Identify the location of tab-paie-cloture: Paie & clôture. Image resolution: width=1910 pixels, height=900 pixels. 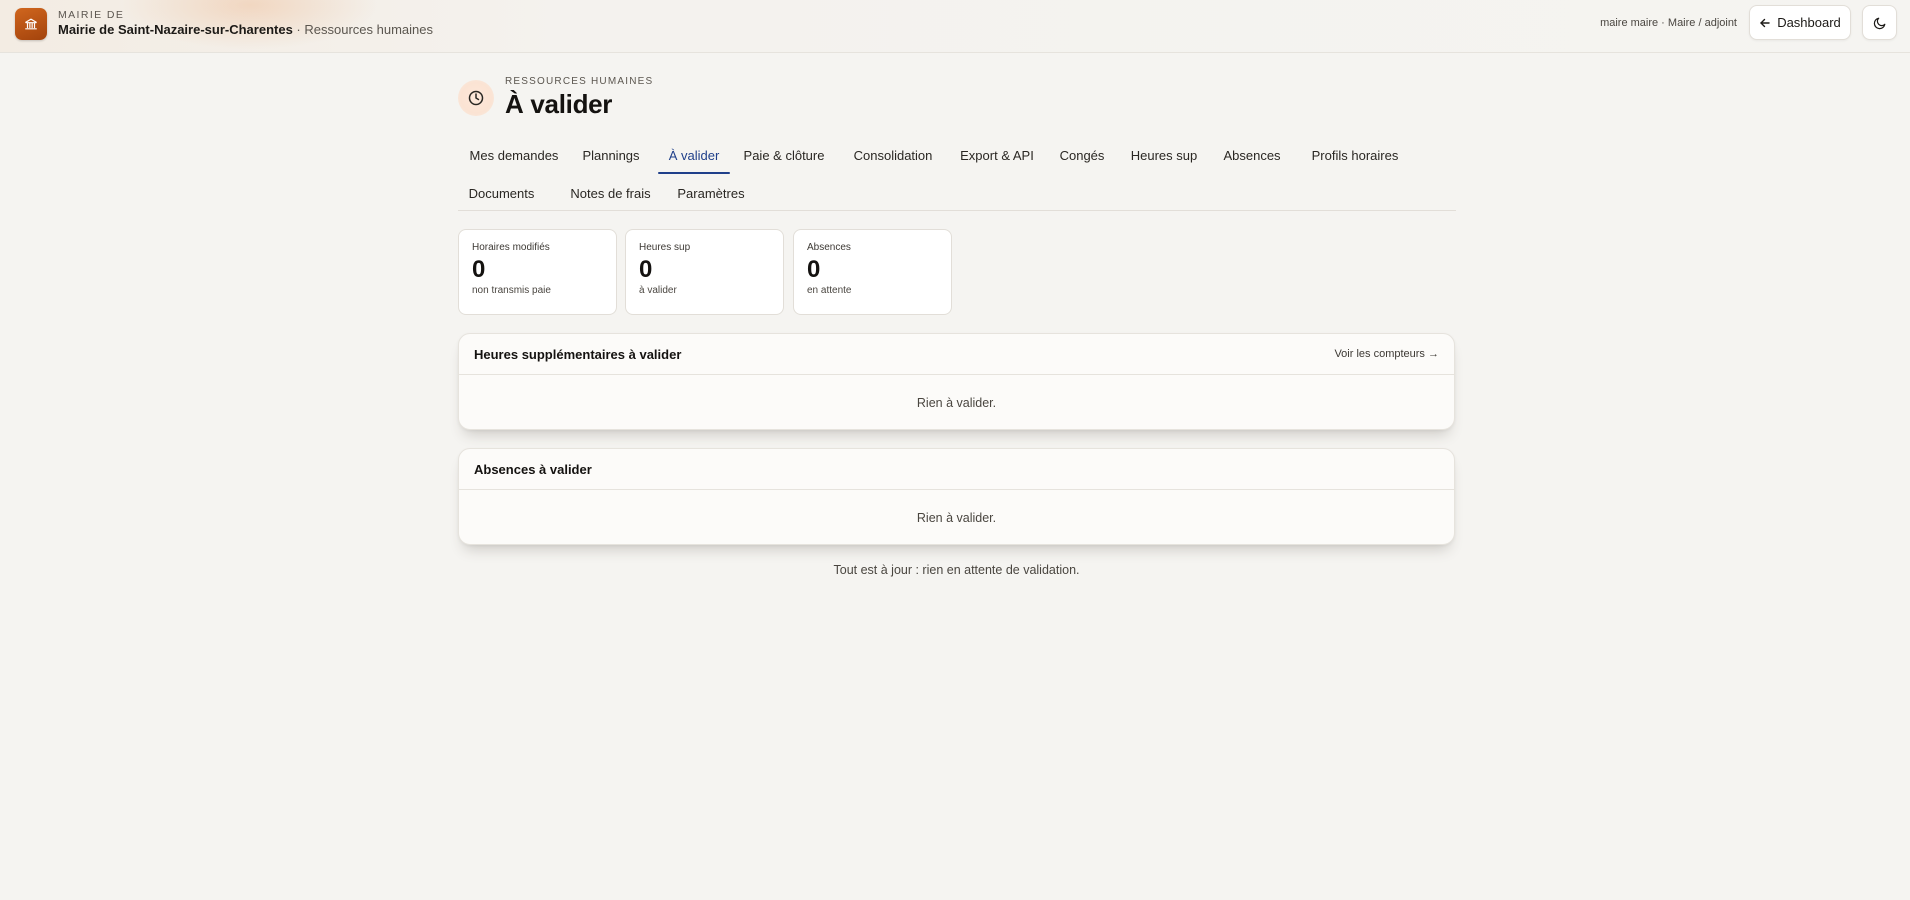
(784, 155).